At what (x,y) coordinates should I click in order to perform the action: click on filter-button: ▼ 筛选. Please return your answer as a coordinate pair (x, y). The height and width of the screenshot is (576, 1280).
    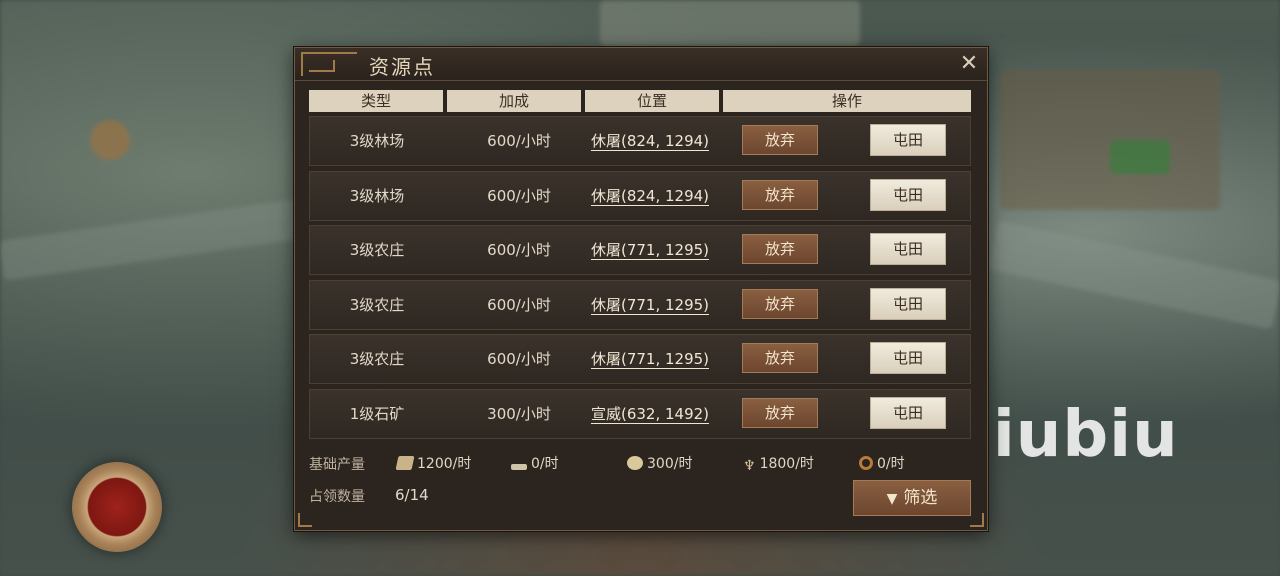
    Looking at the image, I should click on (912, 498).